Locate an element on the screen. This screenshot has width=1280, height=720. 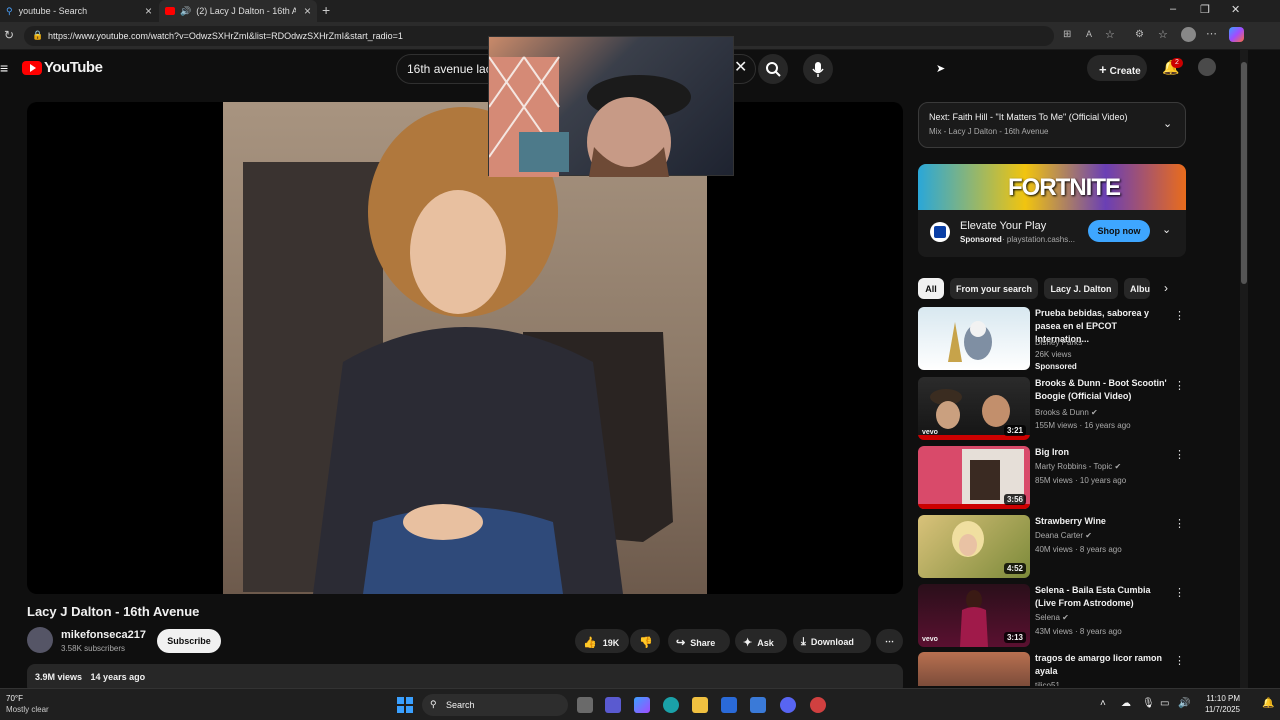
chevron-up-icon: ˄ is located at coordinates (1103, 703).